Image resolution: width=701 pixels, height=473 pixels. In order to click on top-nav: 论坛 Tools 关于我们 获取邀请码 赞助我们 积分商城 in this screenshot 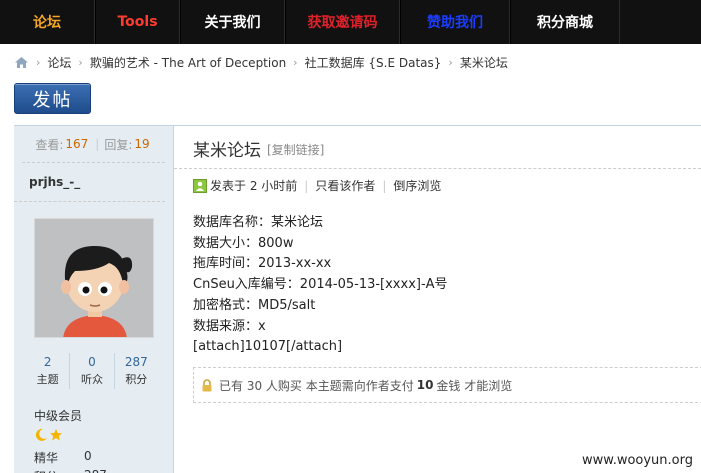, I will do `click(350, 22)`.